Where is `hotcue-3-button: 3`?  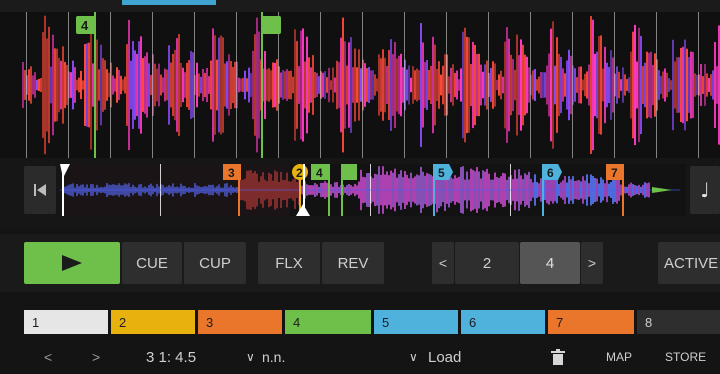 hotcue-3-button: 3 is located at coordinates (240, 322).